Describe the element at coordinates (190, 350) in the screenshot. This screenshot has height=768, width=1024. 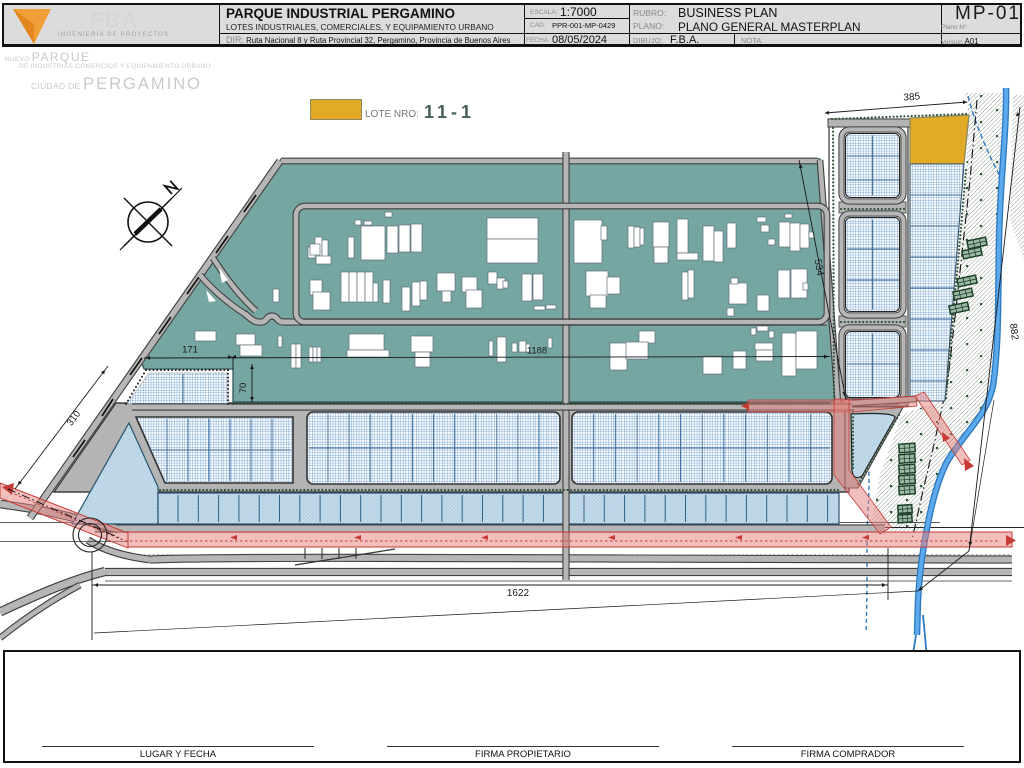
I see `svg-text: 171` at that location.